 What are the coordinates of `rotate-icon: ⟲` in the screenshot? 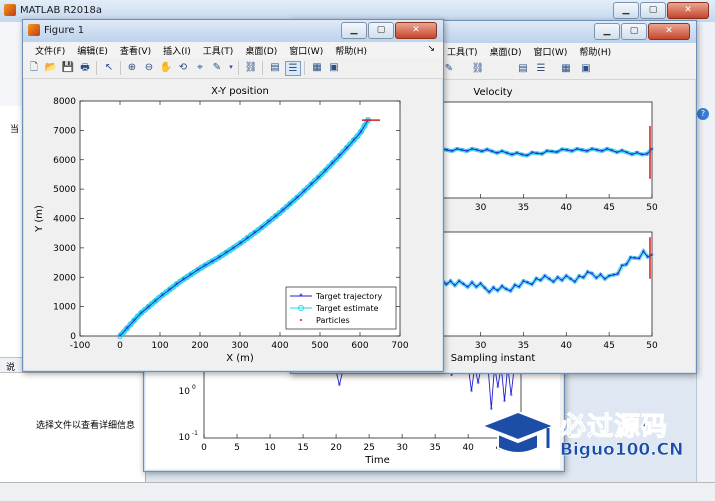 It's located at (183, 67).